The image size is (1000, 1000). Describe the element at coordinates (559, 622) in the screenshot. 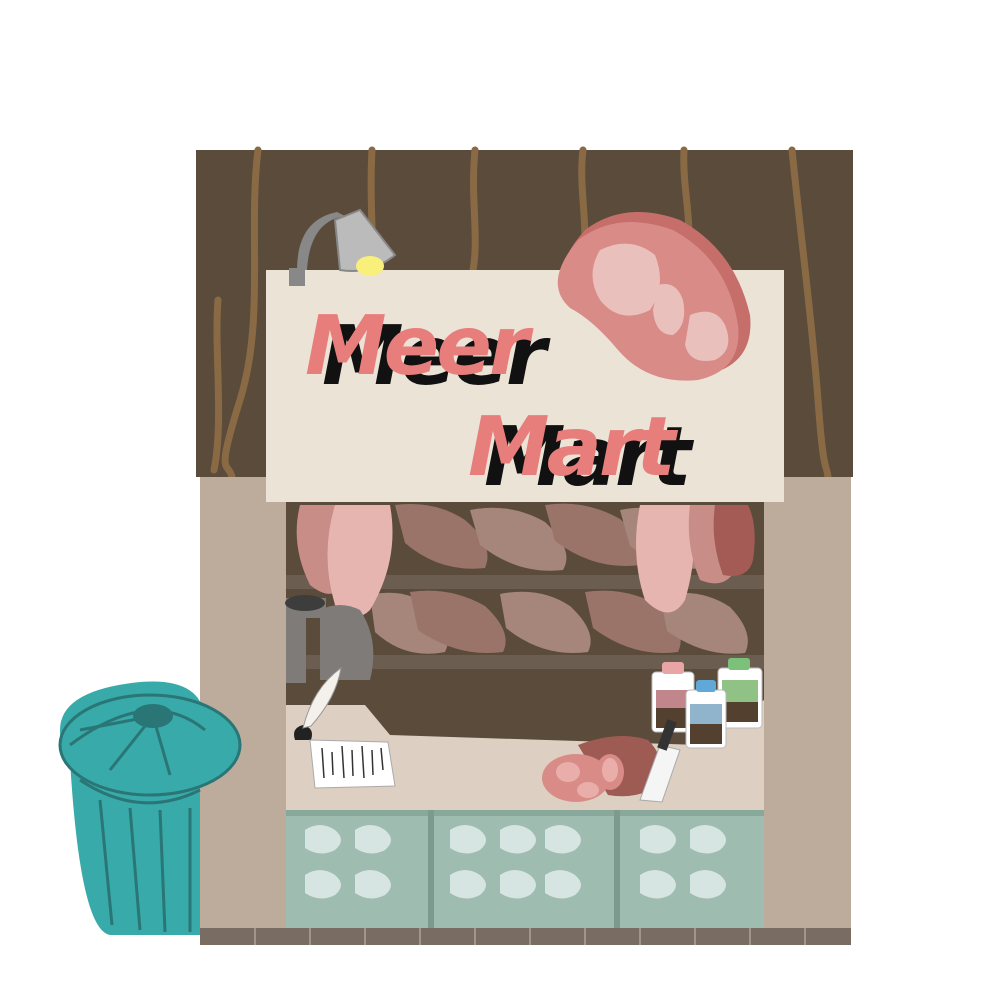

I see `shelf-meat-row-lower` at that location.